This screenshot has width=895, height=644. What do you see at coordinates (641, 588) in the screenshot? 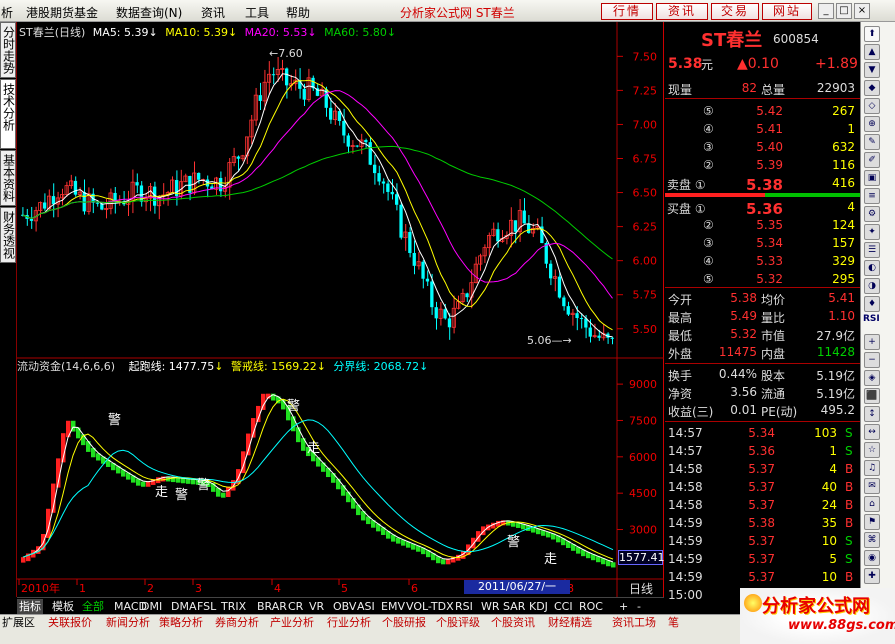
I see `period-label: 日线` at bounding box center [641, 588].